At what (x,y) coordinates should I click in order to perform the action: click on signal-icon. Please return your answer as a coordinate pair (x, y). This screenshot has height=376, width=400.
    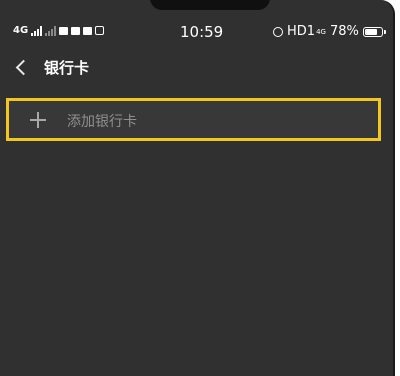
    Looking at the image, I should click on (37, 30).